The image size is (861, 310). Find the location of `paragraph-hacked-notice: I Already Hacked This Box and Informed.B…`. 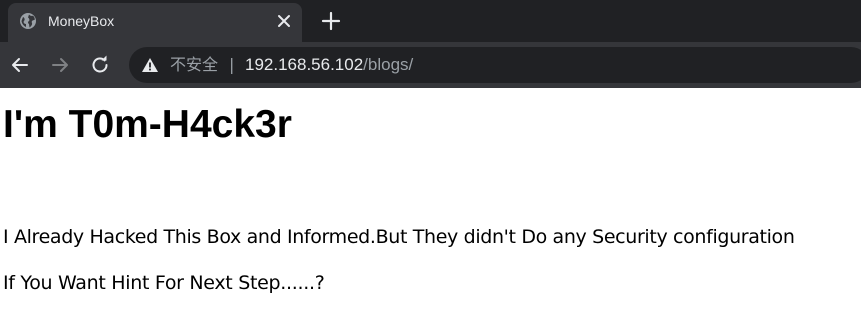

paragraph-hacked-notice: I Already Hacked This Box and Informed.B… is located at coordinates (399, 237).